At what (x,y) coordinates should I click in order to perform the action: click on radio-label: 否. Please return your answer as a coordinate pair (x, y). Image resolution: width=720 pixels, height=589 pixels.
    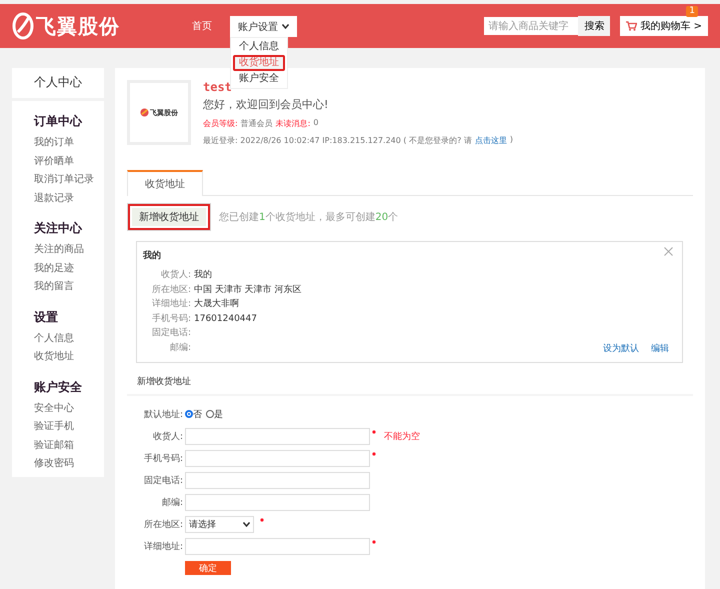
    Looking at the image, I should click on (197, 414).